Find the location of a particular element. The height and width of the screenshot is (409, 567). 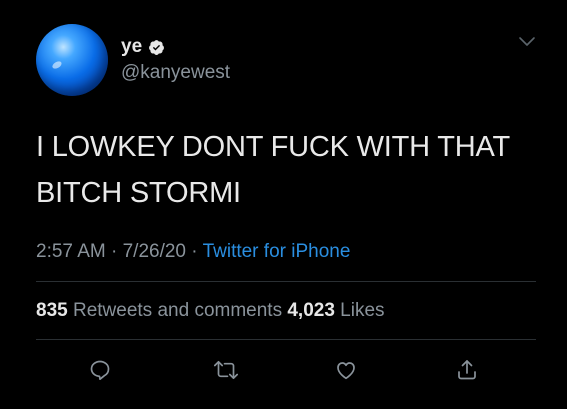

share-button is located at coordinates (467, 370).